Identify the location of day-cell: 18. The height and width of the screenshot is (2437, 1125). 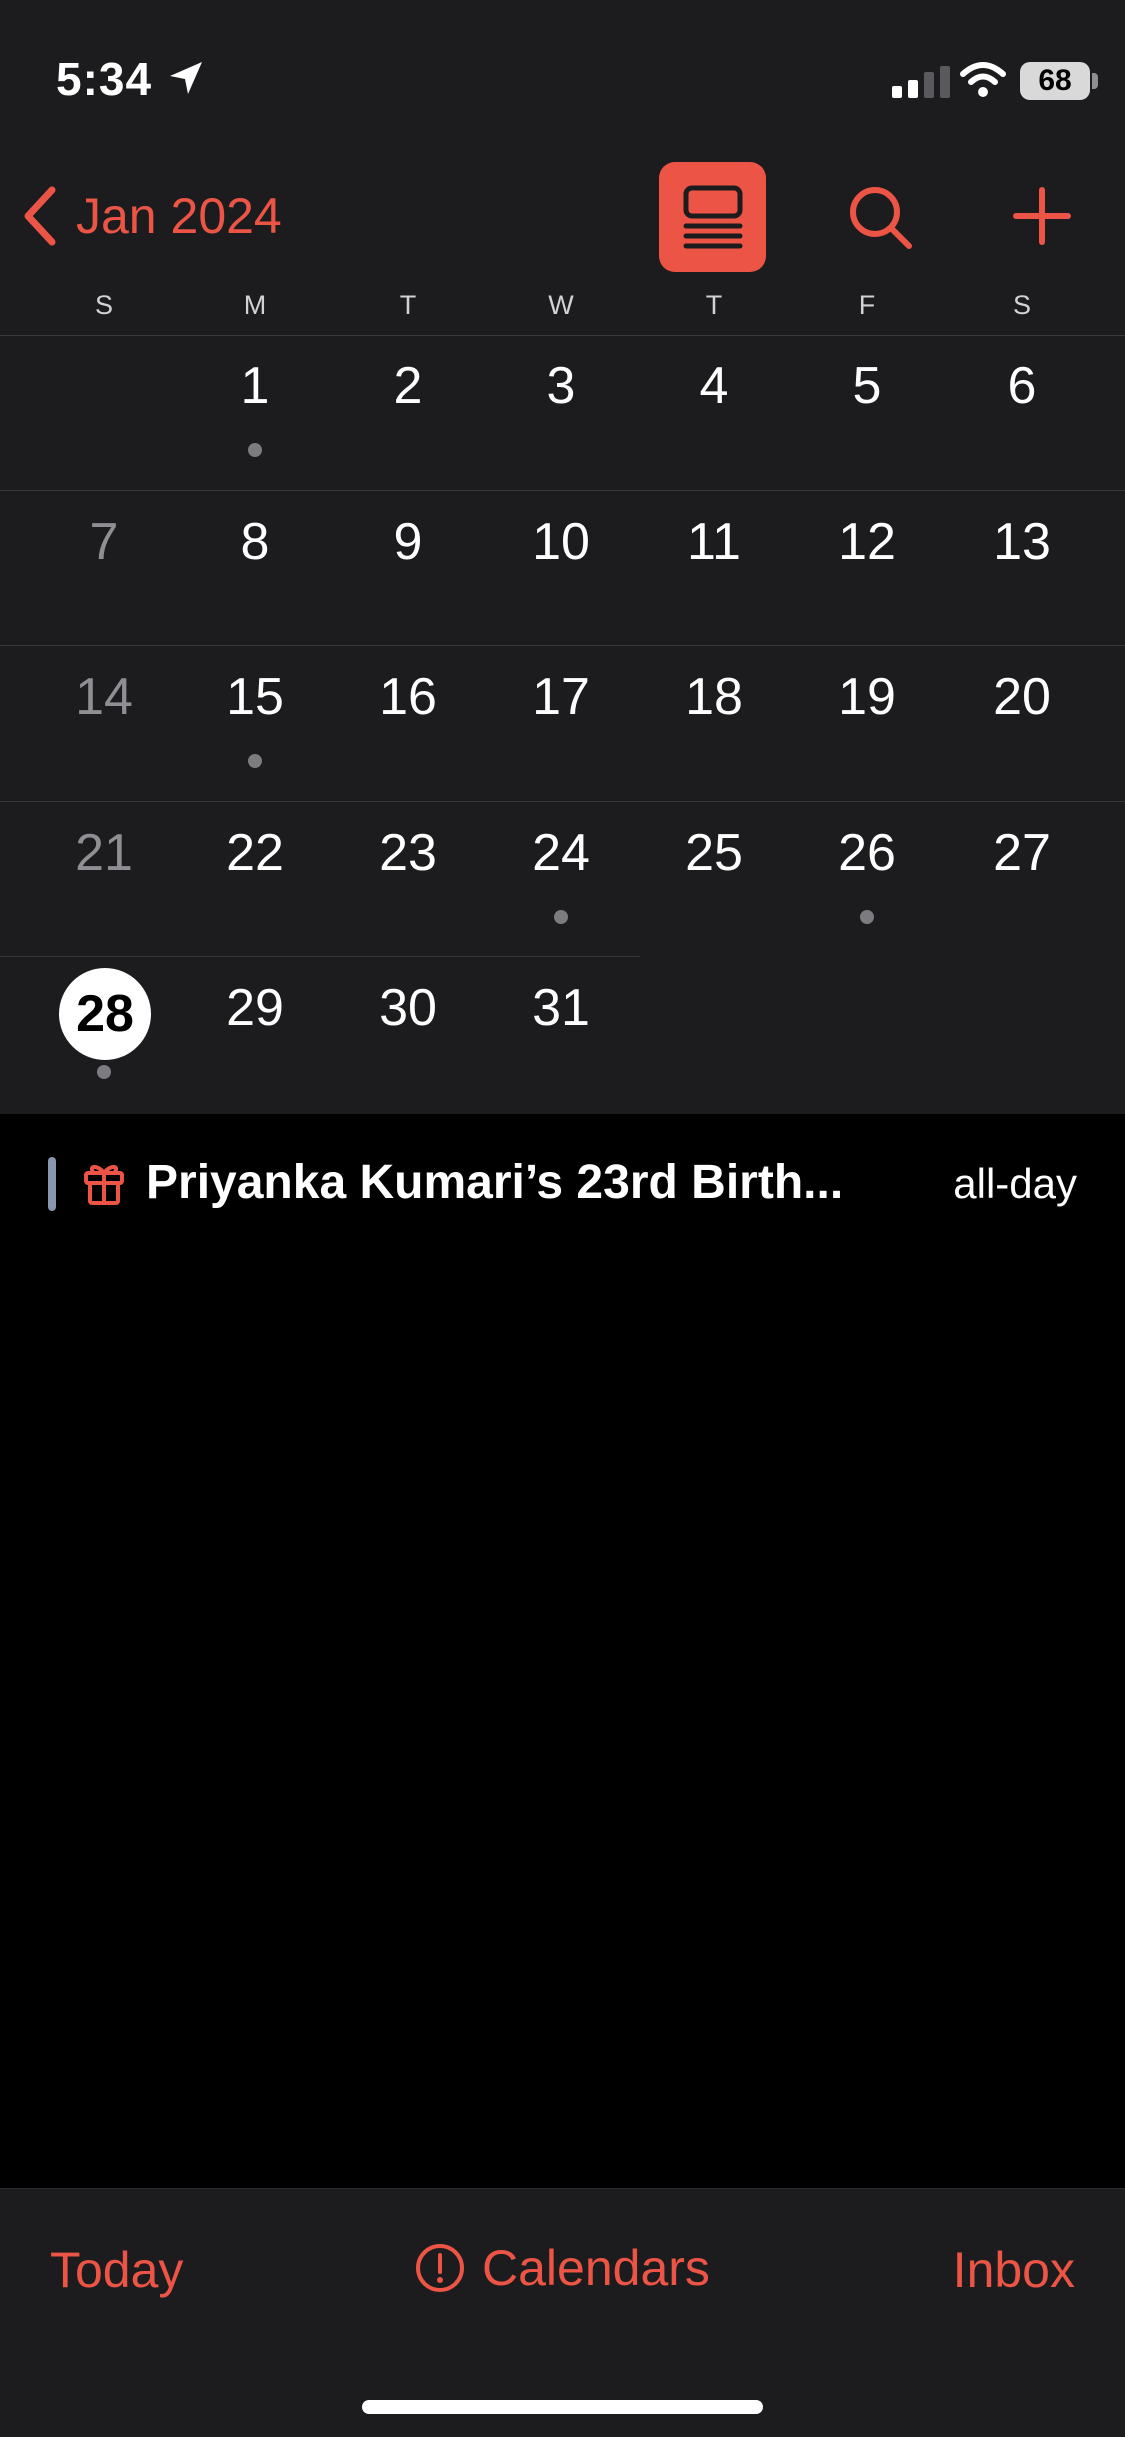
(714, 697).